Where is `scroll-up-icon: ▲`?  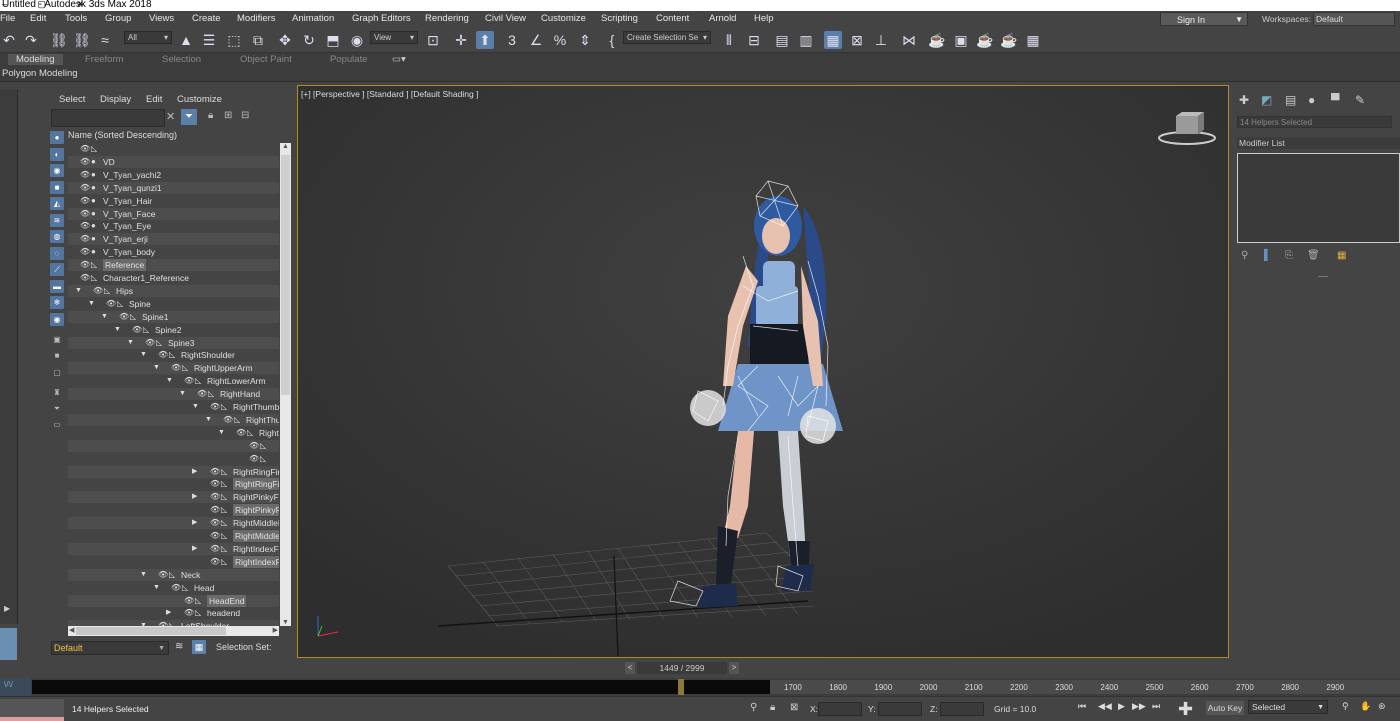
scroll-up-icon: ▲ is located at coordinates (285, 146).